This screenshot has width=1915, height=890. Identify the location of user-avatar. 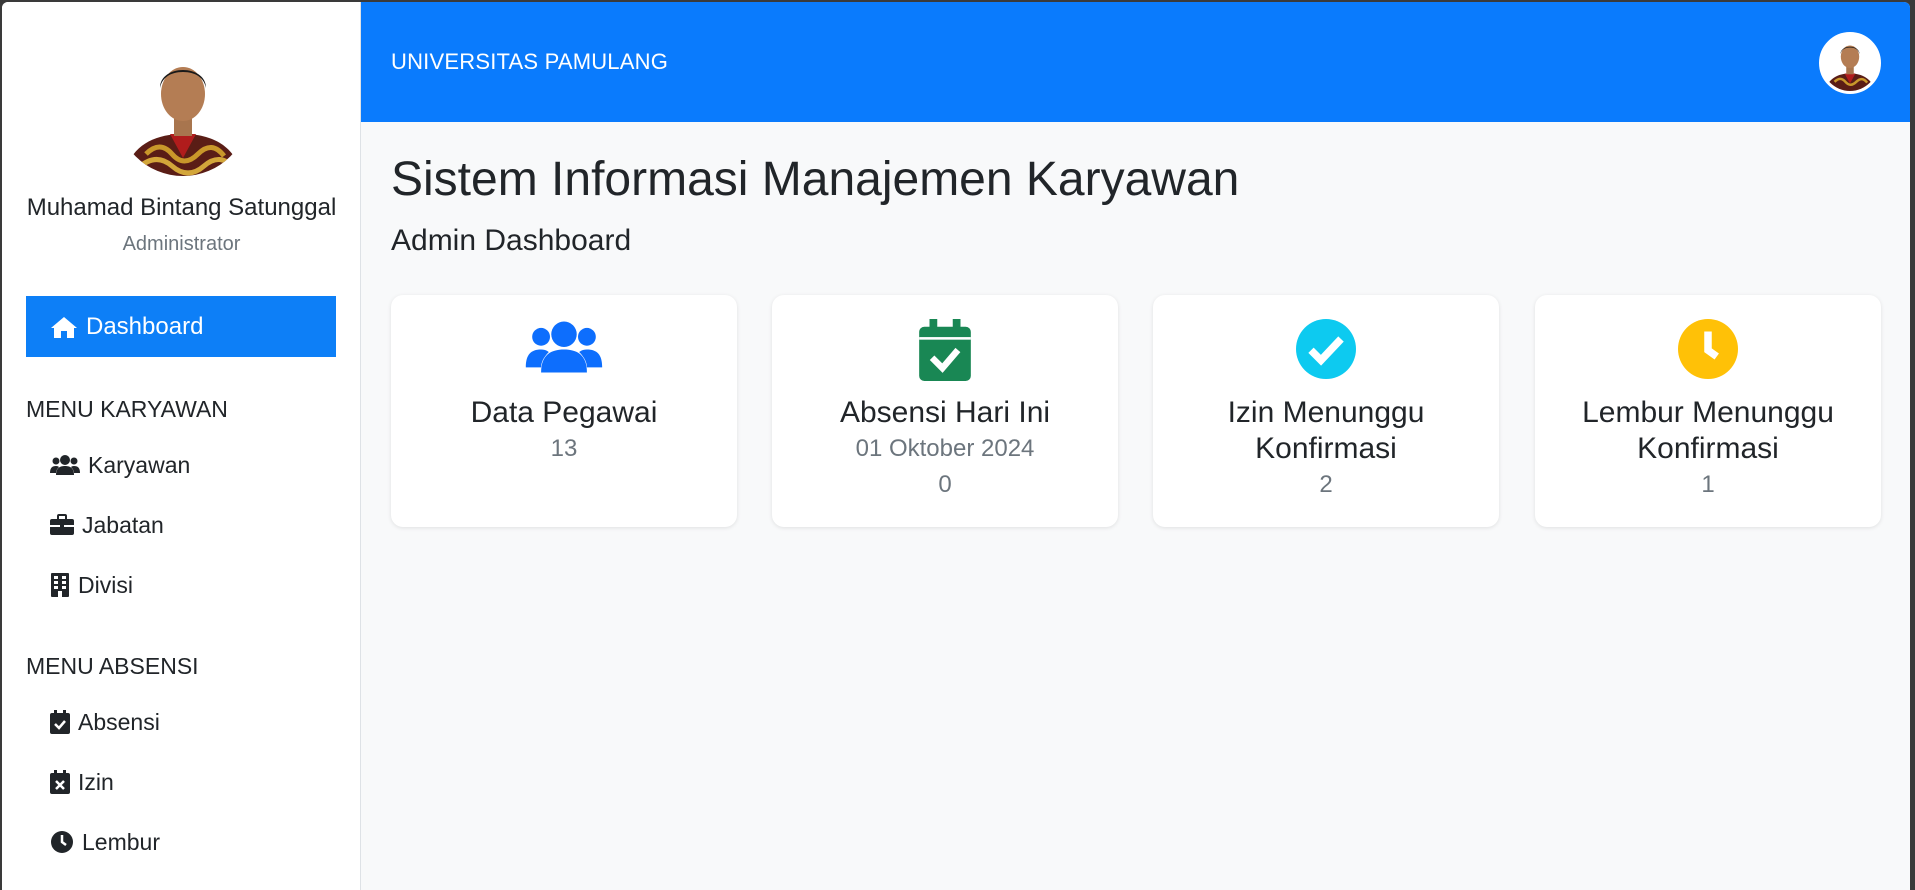
(1850, 63).